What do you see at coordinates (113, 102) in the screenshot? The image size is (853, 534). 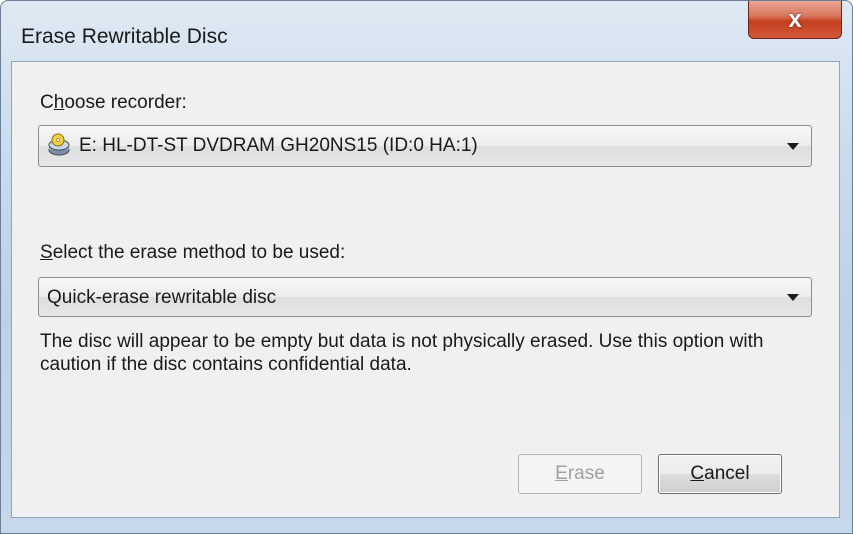 I see `choose-recorder-label: Choose recorder:` at bounding box center [113, 102].